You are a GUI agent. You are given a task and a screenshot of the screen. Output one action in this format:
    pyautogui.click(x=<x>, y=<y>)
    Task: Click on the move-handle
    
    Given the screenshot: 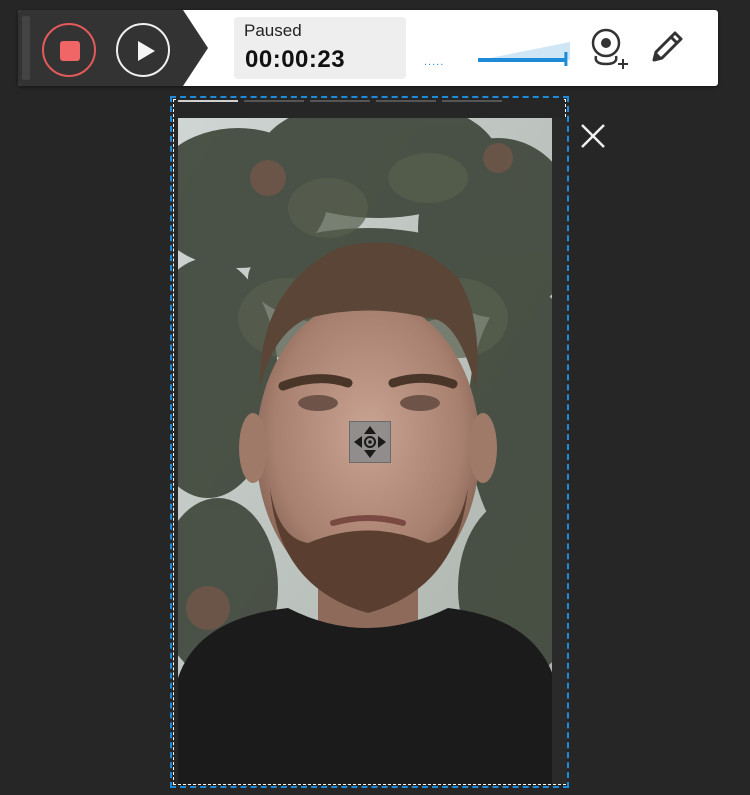 What is the action you would take?
    pyautogui.click(x=370, y=442)
    